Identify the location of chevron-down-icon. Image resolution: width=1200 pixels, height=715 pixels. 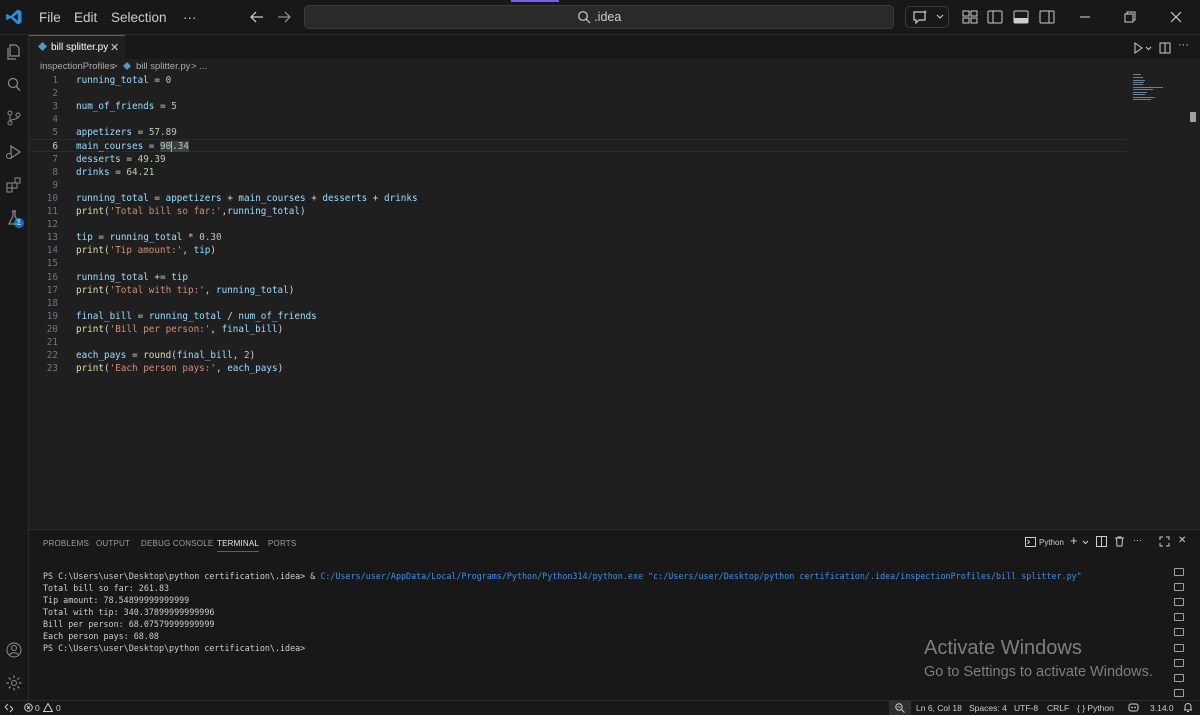
(1085, 542).